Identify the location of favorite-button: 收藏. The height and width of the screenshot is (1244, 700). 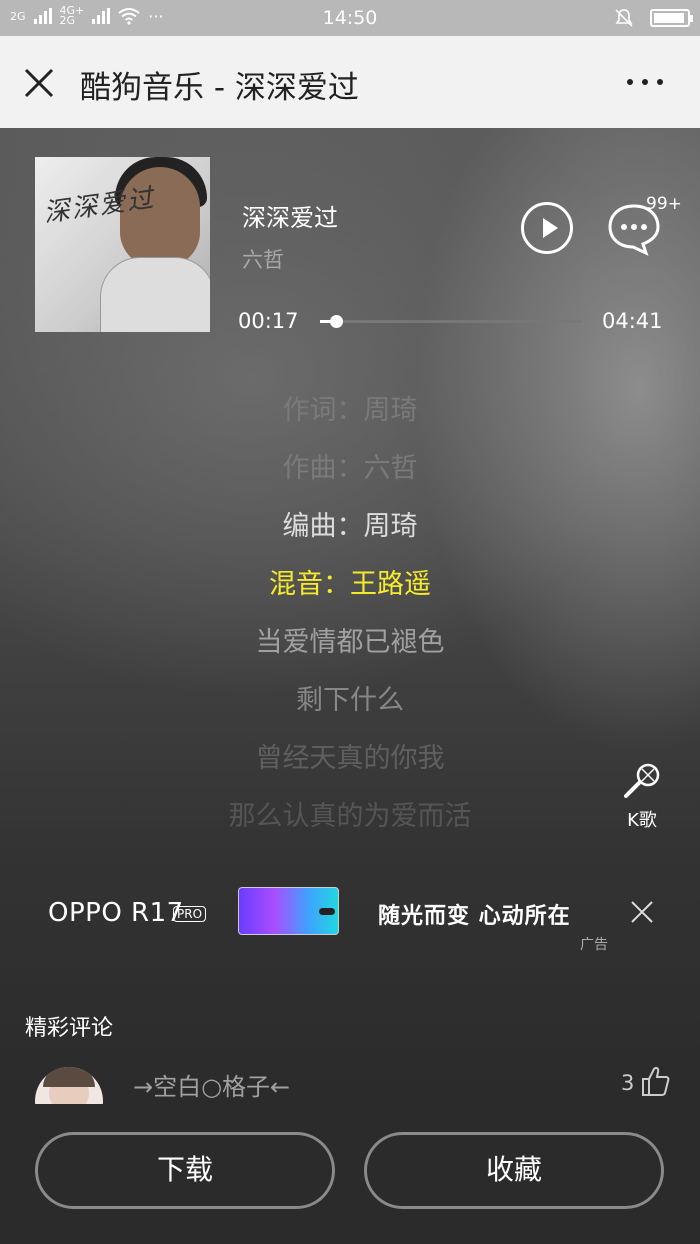
(514, 1170).